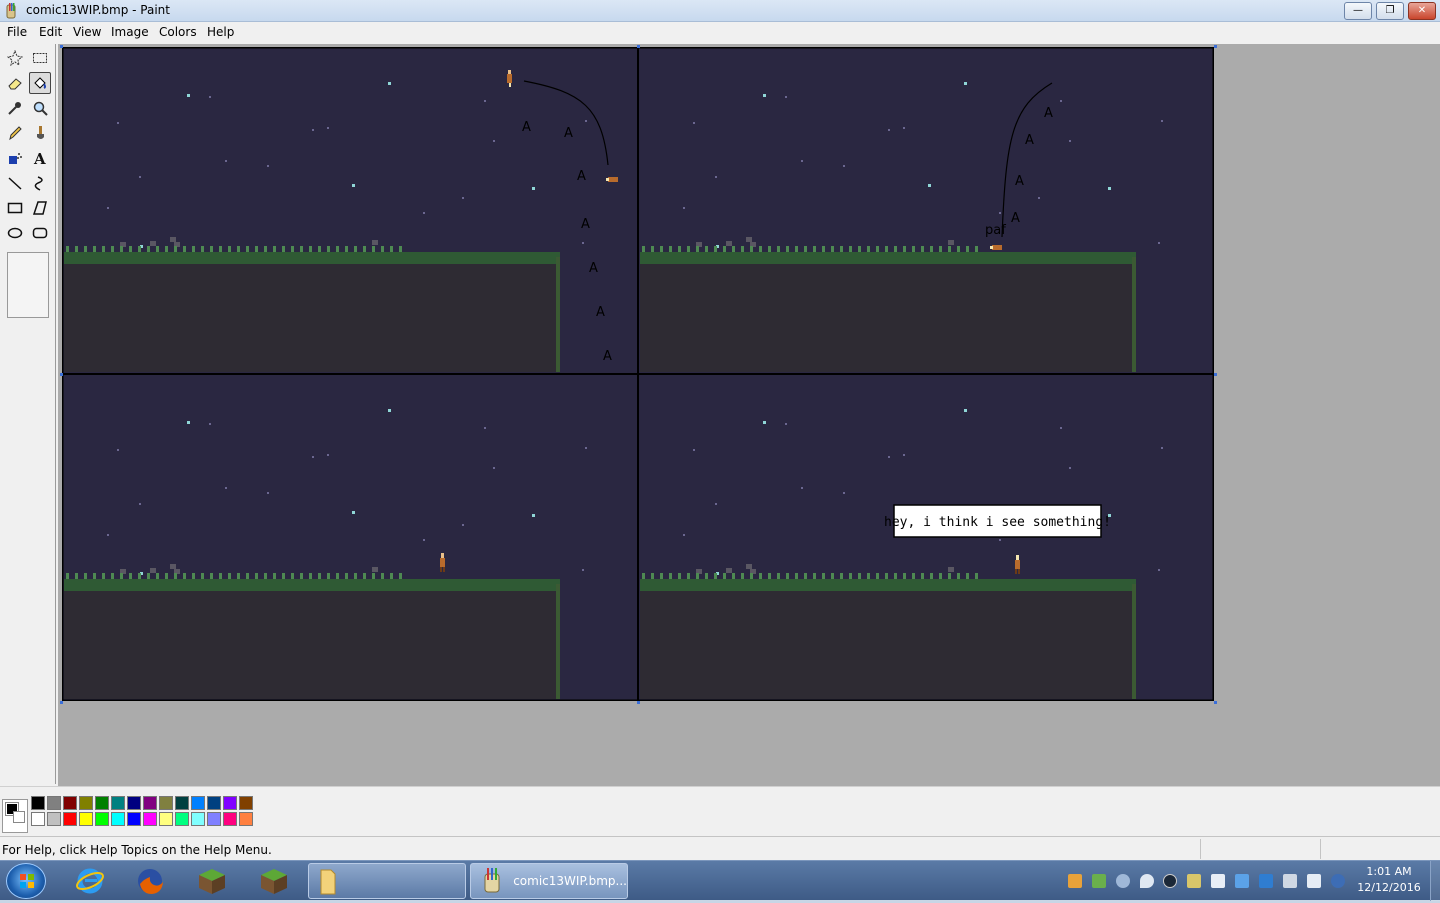  Describe the element at coordinates (1194, 881) in the screenshot. I see `tray-paint-icon` at that location.